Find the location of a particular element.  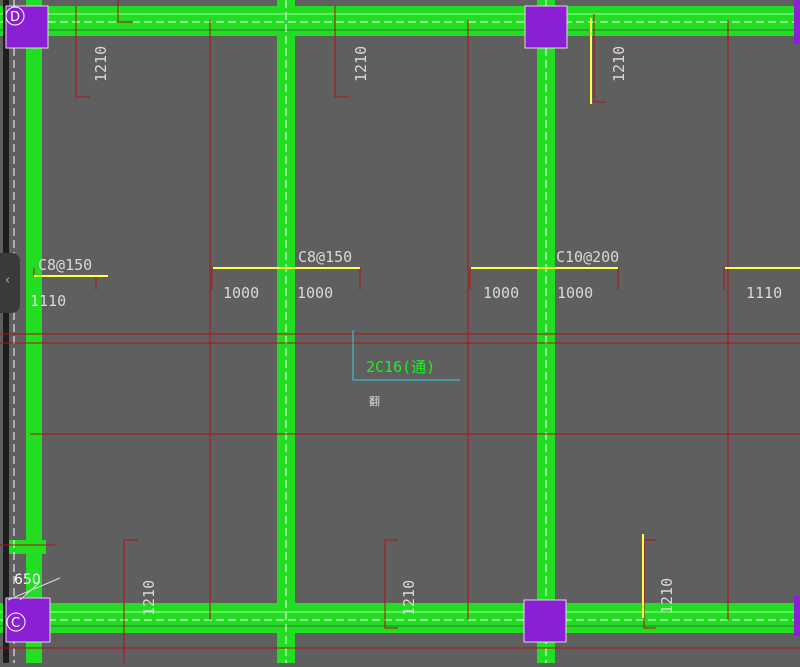

rebar-len-mid-a: 1000 is located at coordinates (241, 293).